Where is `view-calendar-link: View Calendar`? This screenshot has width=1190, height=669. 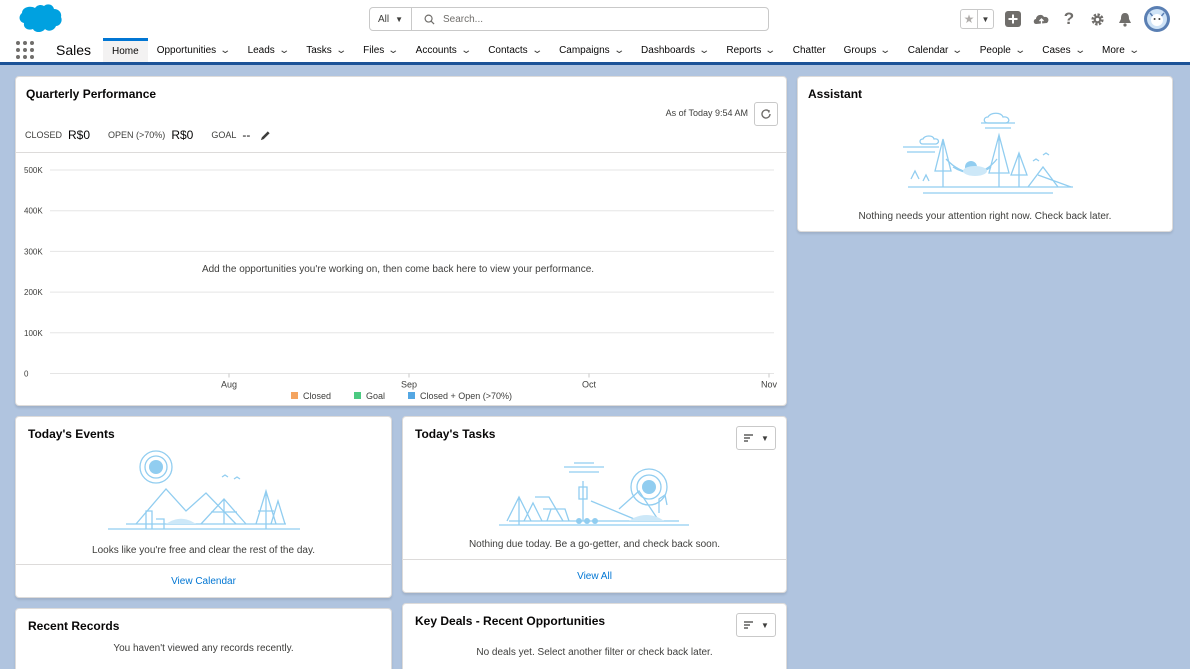 view-calendar-link: View Calendar is located at coordinates (203, 580).